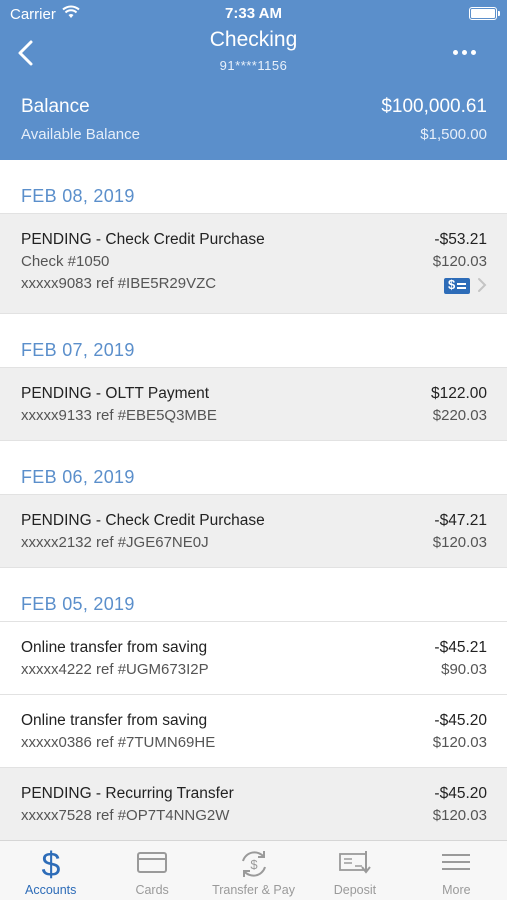 The width and height of the screenshot is (507, 900). Describe the element at coordinates (253, 65) in the screenshot. I see `account-number: 91****1156` at that location.